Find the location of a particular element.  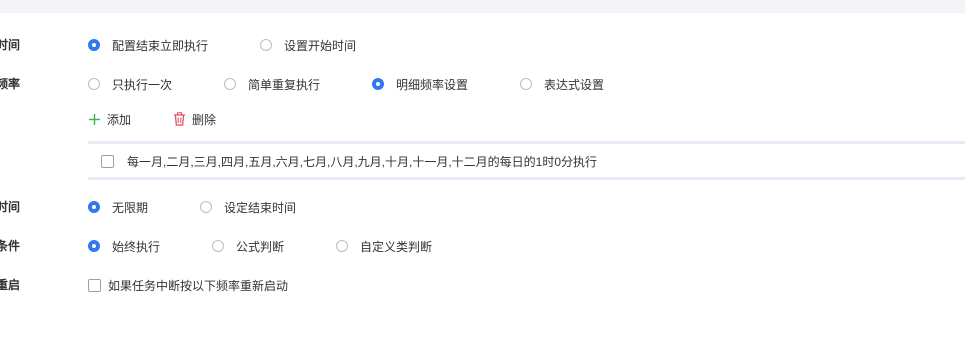

radio-detailed-frequency: 明细频率设置 is located at coordinates (420, 84).